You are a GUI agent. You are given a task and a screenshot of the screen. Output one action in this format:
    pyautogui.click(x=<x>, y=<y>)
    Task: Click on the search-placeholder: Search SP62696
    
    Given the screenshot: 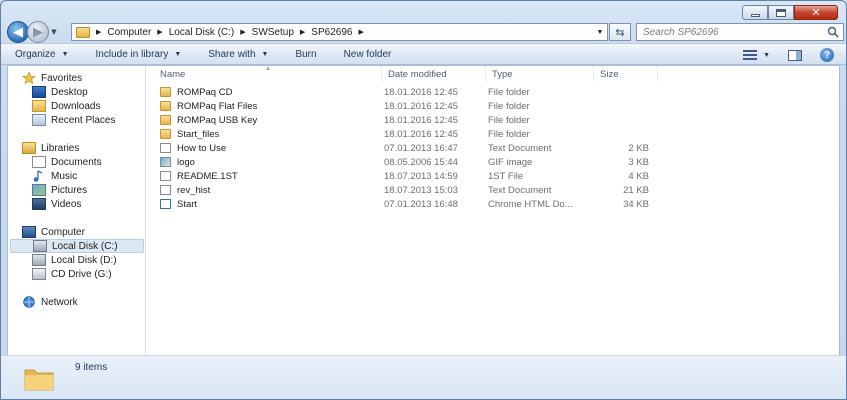 What is the action you would take?
    pyautogui.click(x=681, y=32)
    